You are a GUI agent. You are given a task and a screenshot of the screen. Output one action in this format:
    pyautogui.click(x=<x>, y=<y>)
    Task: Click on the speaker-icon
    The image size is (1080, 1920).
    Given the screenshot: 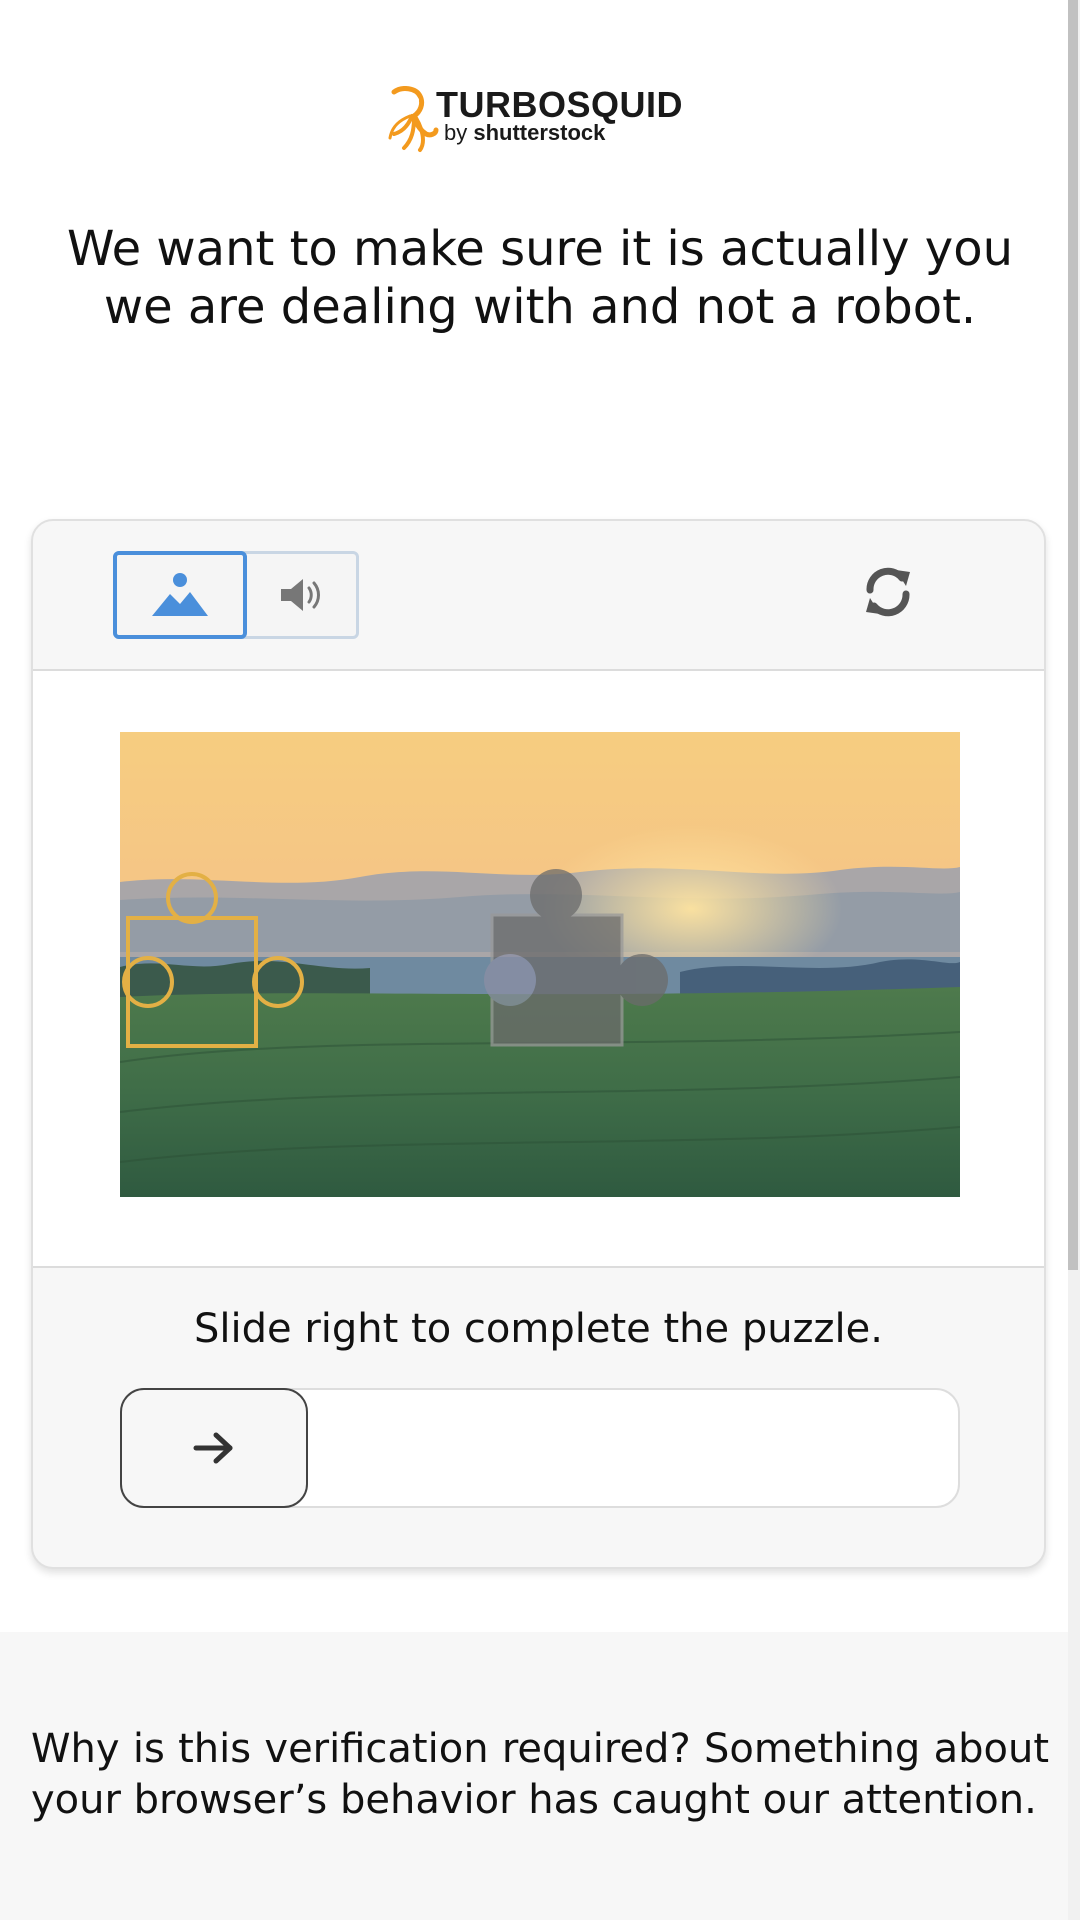 What is the action you would take?
    pyautogui.click(x=300, y=595)
    